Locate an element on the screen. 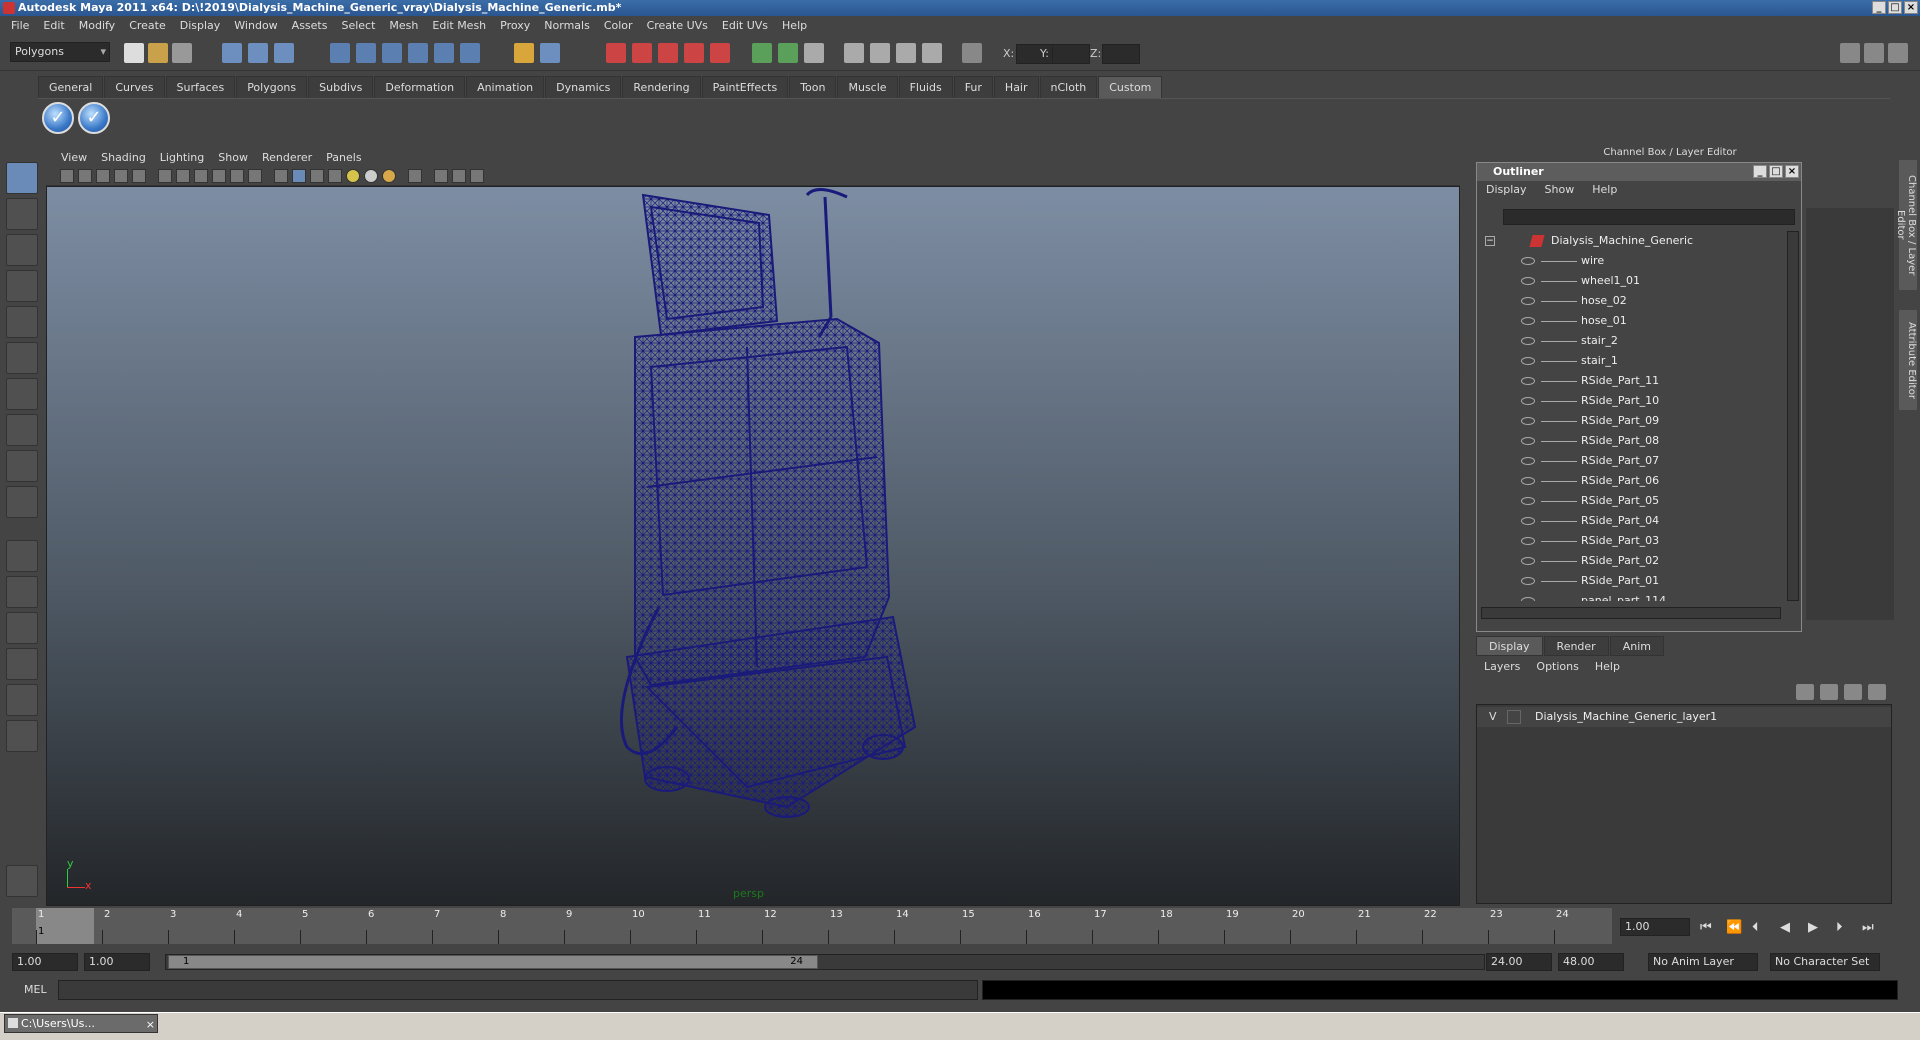  layer-menu-help: Help is located at coordinates (1607, 668).